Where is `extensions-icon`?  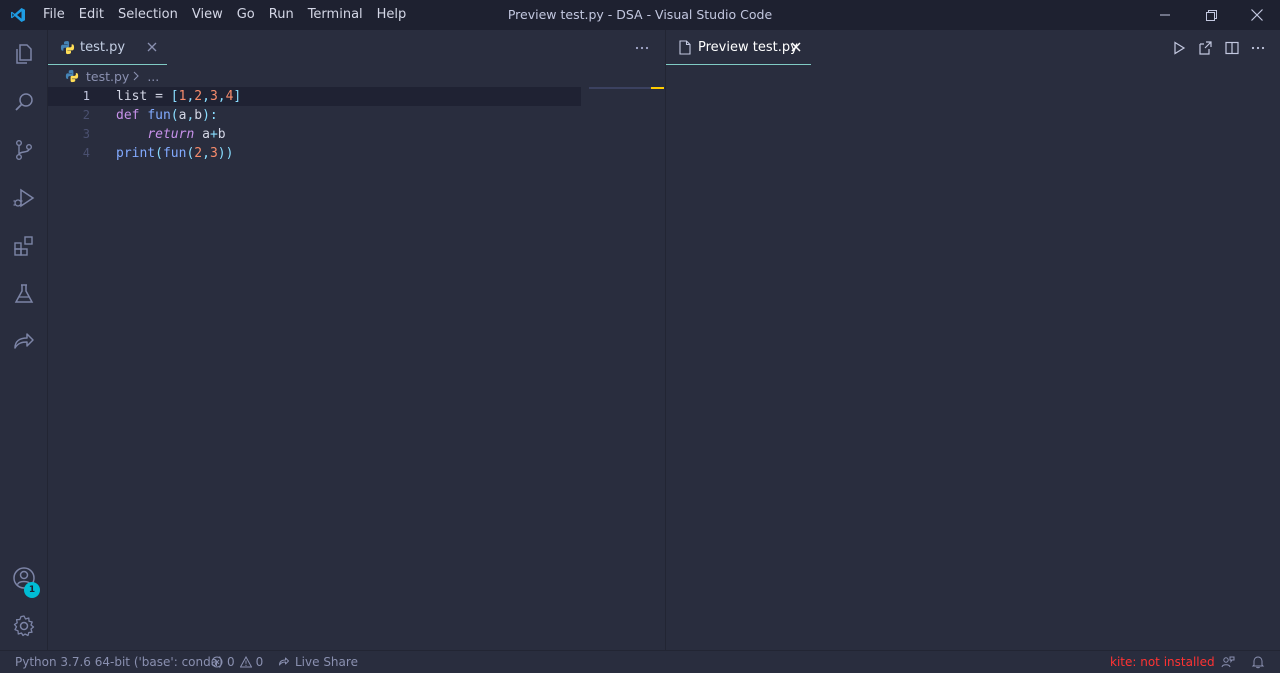
extensions-icon is located at coordinates (23, 246).